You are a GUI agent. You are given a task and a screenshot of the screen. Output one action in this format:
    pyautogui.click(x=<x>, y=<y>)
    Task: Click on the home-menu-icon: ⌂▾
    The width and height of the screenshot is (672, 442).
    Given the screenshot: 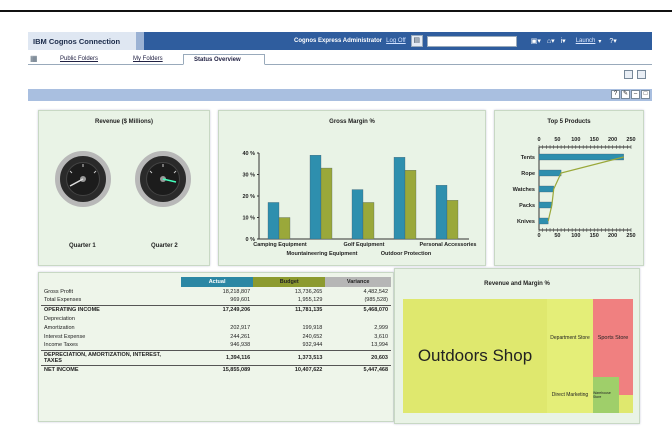 What is the action you would take?
    pyautogui.click(x=551, y=41)
    